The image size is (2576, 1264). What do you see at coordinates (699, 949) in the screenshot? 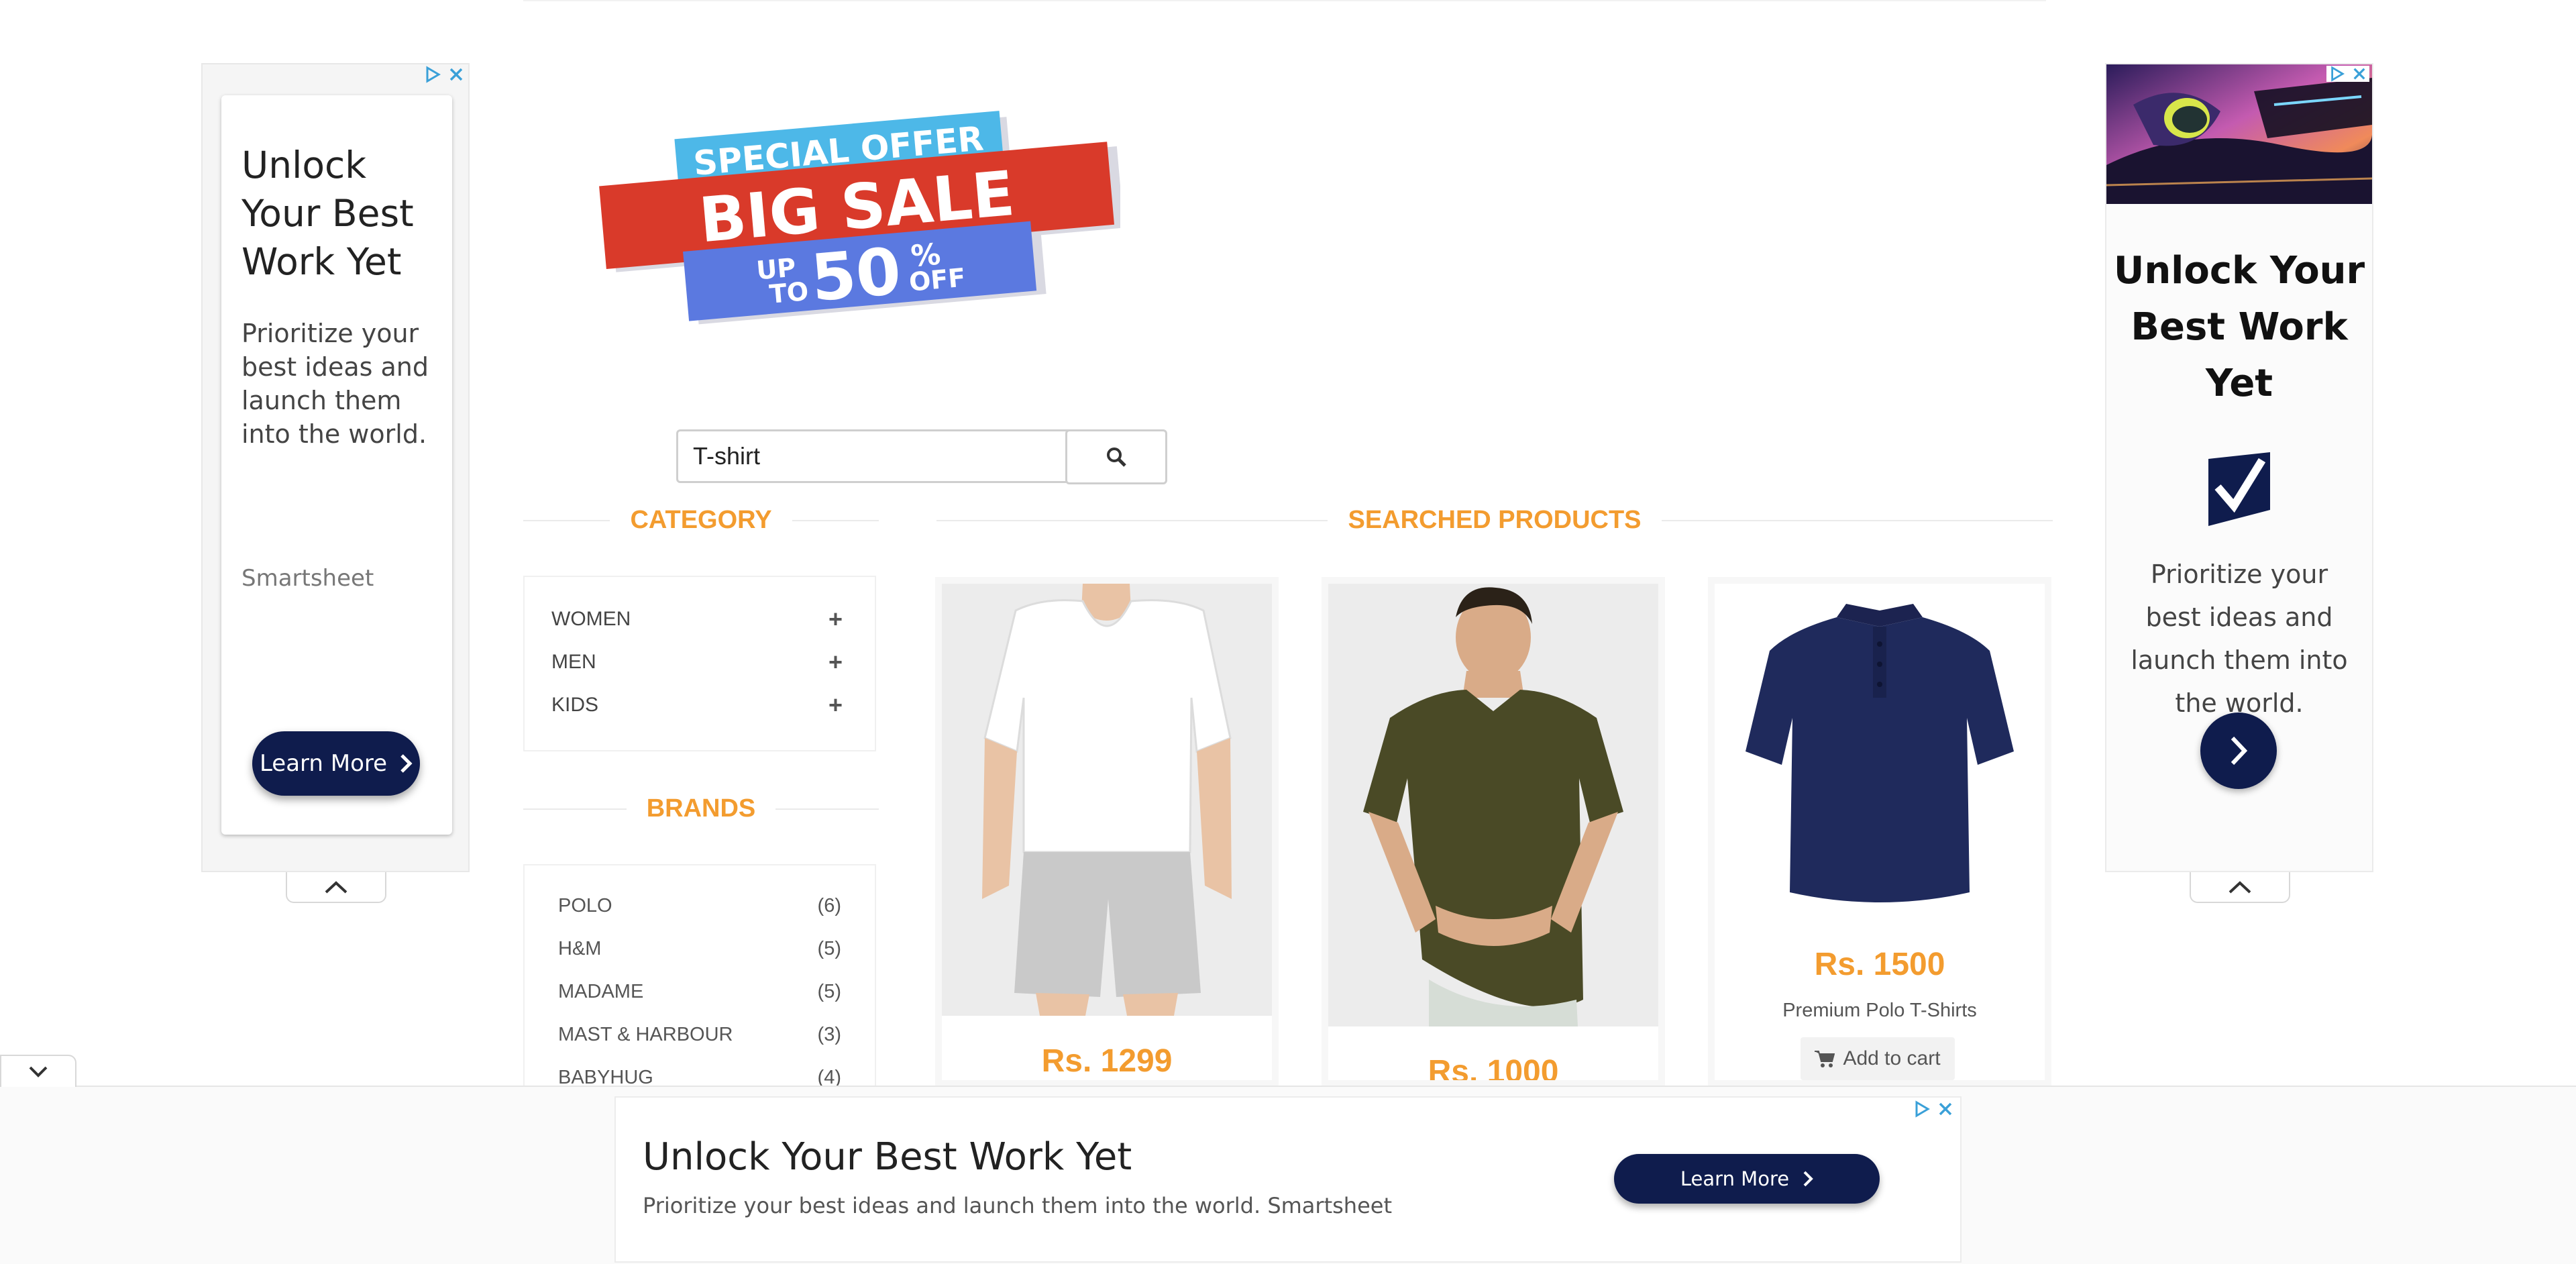
I see `brand-item-hm: H&M (5)` at bounding box center [699, 949].